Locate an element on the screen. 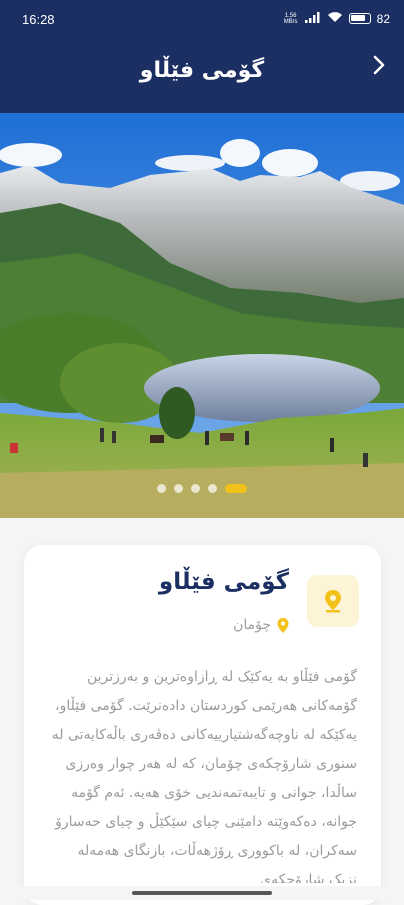  page-title: گۆمی فێڵاو is located at coordinates (202, 70).